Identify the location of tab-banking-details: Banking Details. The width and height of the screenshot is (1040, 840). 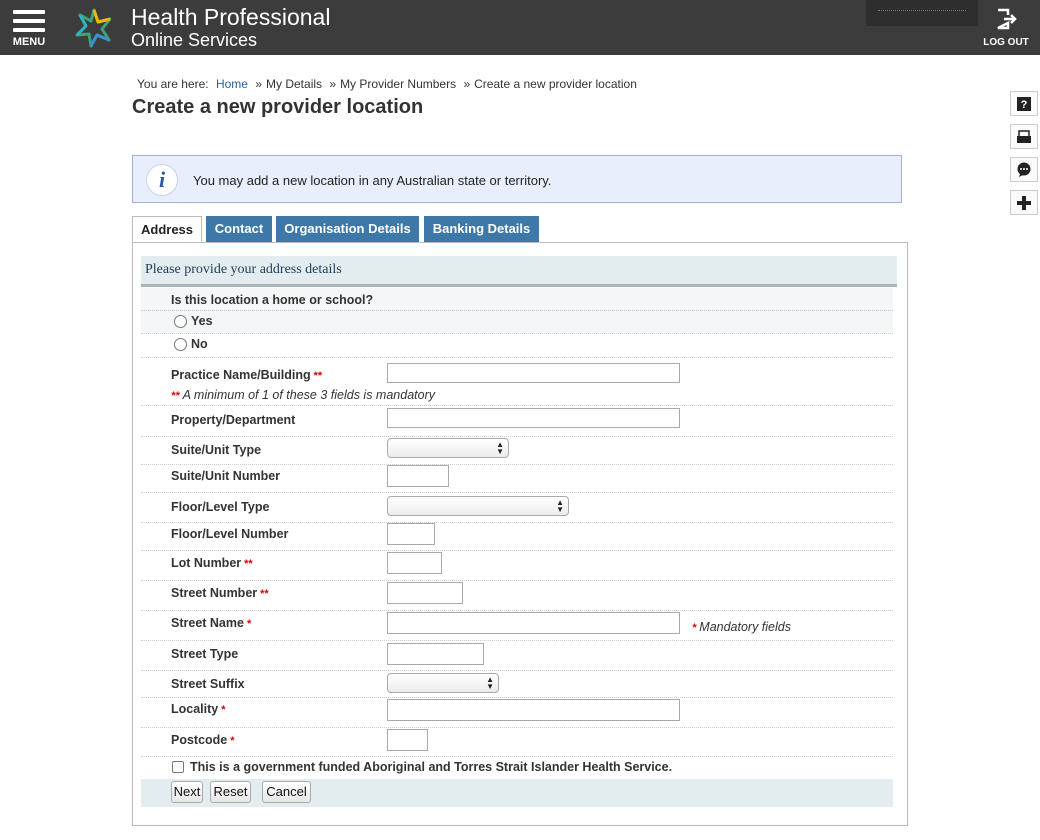
(481, 229).